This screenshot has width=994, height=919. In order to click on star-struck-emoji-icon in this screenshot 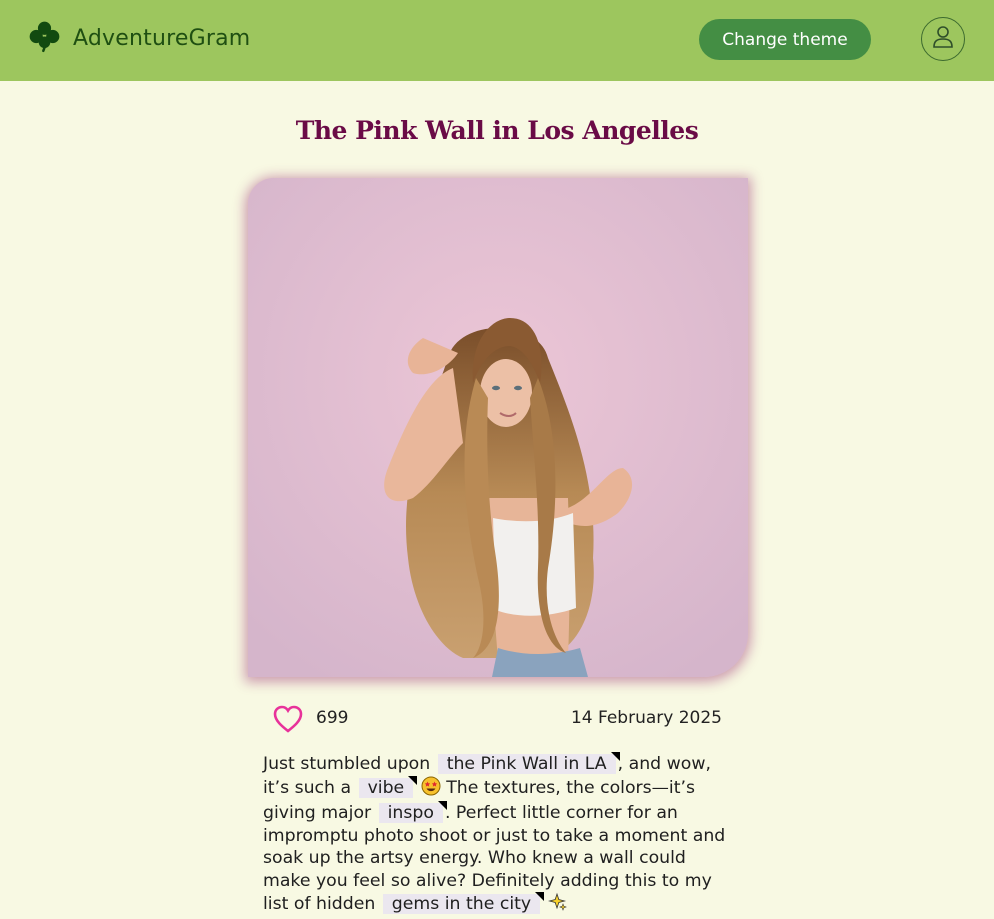, I will do `click(431, 789)`.